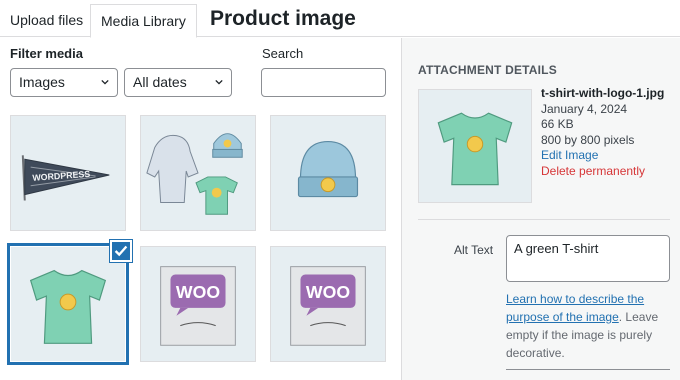 This screenshot has width=680, height=380. I want to click on woo-album-image: WOO, so click(328, 306).